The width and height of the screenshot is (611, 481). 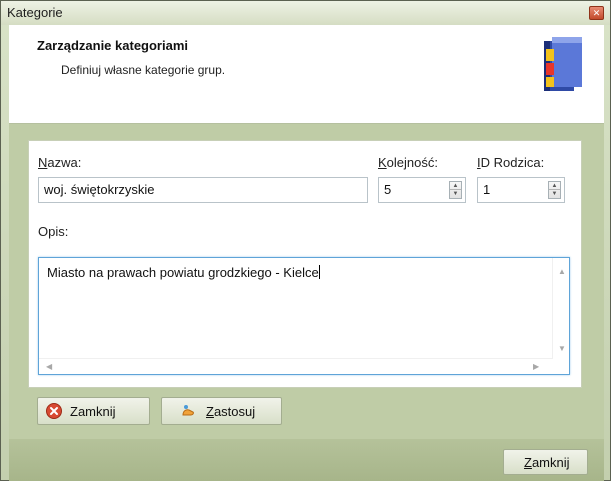 I want to click on parent-id-stepper: 1 ▲ ▼, so click(x=521, y=190).